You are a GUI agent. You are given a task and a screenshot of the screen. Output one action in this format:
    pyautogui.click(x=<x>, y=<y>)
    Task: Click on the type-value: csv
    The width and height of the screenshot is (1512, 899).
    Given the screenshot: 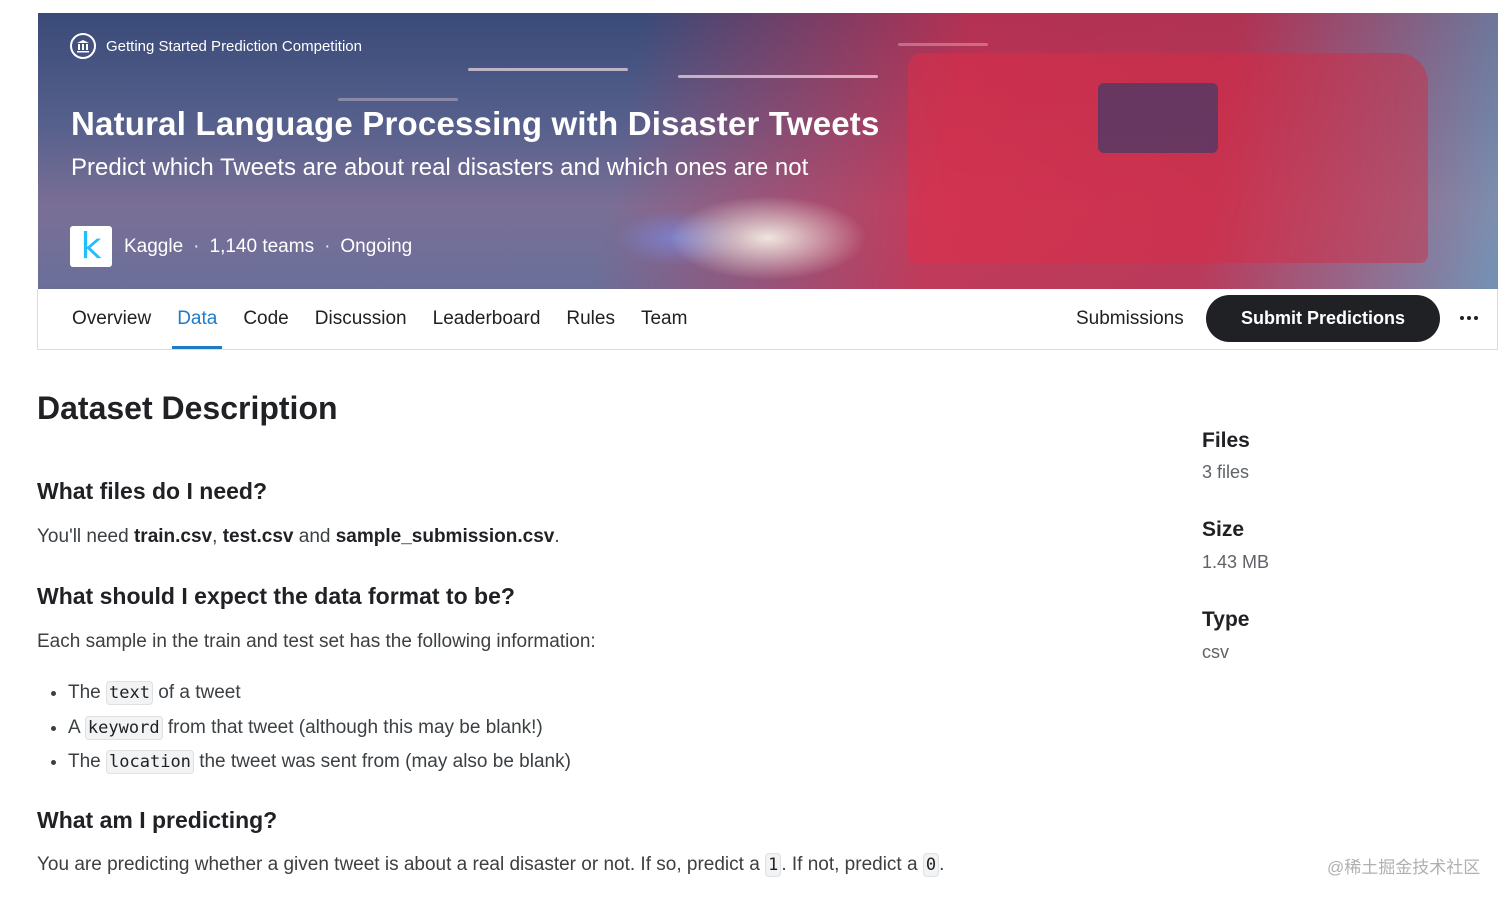 What is the action you would take?
    pyautogui.click(x=1215, y=652)
    